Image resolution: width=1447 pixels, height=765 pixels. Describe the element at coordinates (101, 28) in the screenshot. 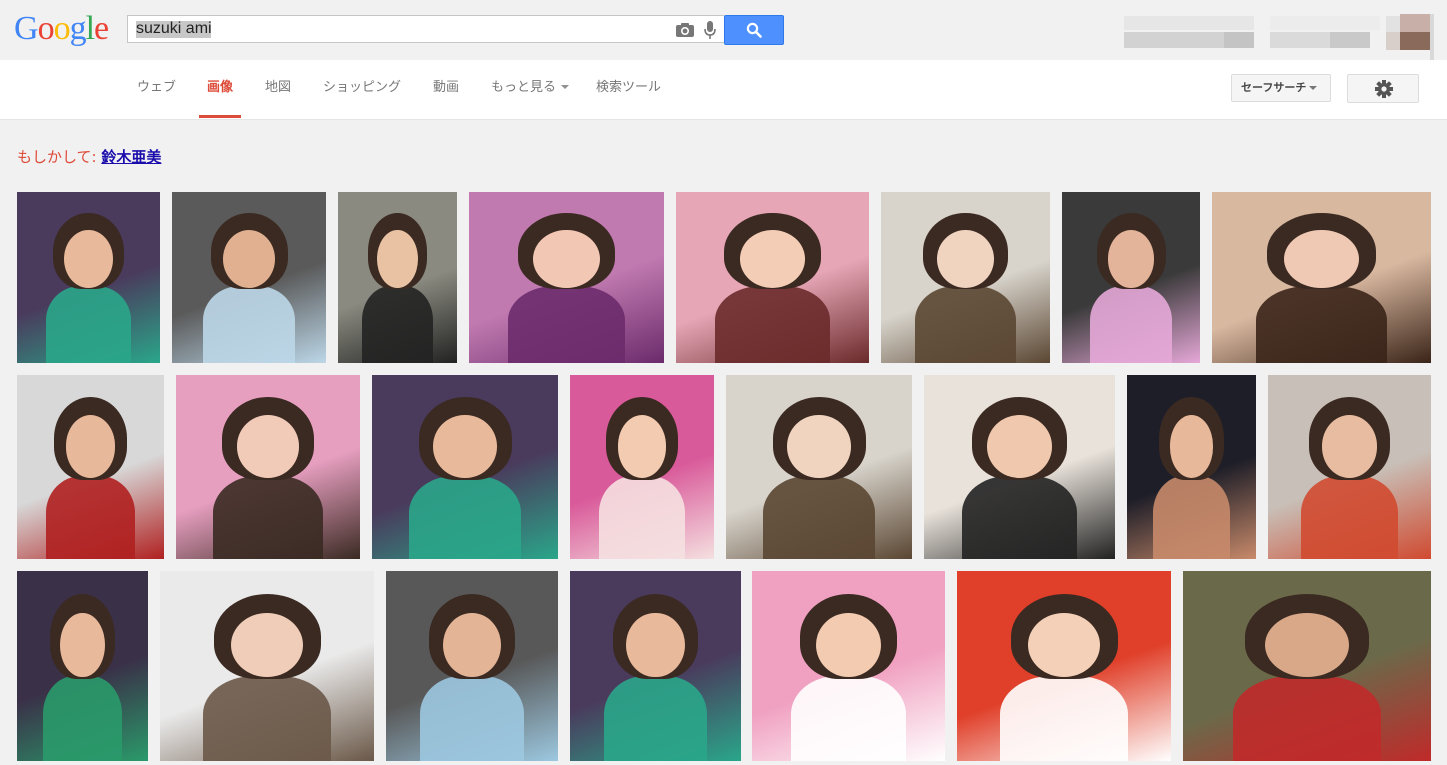

I see `logo-letter: e` at that location.